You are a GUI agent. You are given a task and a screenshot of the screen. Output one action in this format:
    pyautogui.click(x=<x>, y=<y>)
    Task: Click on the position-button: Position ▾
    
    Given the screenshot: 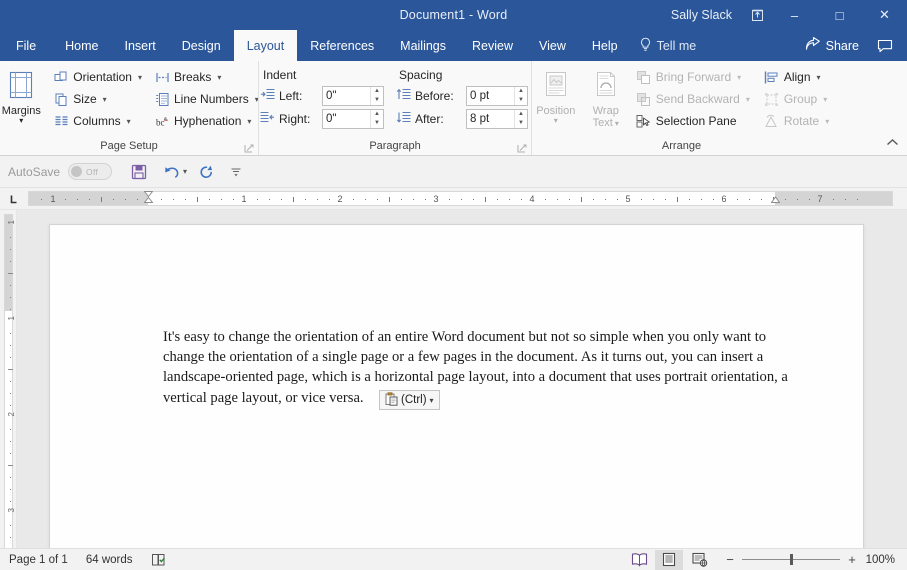 What is the action you would take?
    pyautogui.click(x=556, y=96)
    